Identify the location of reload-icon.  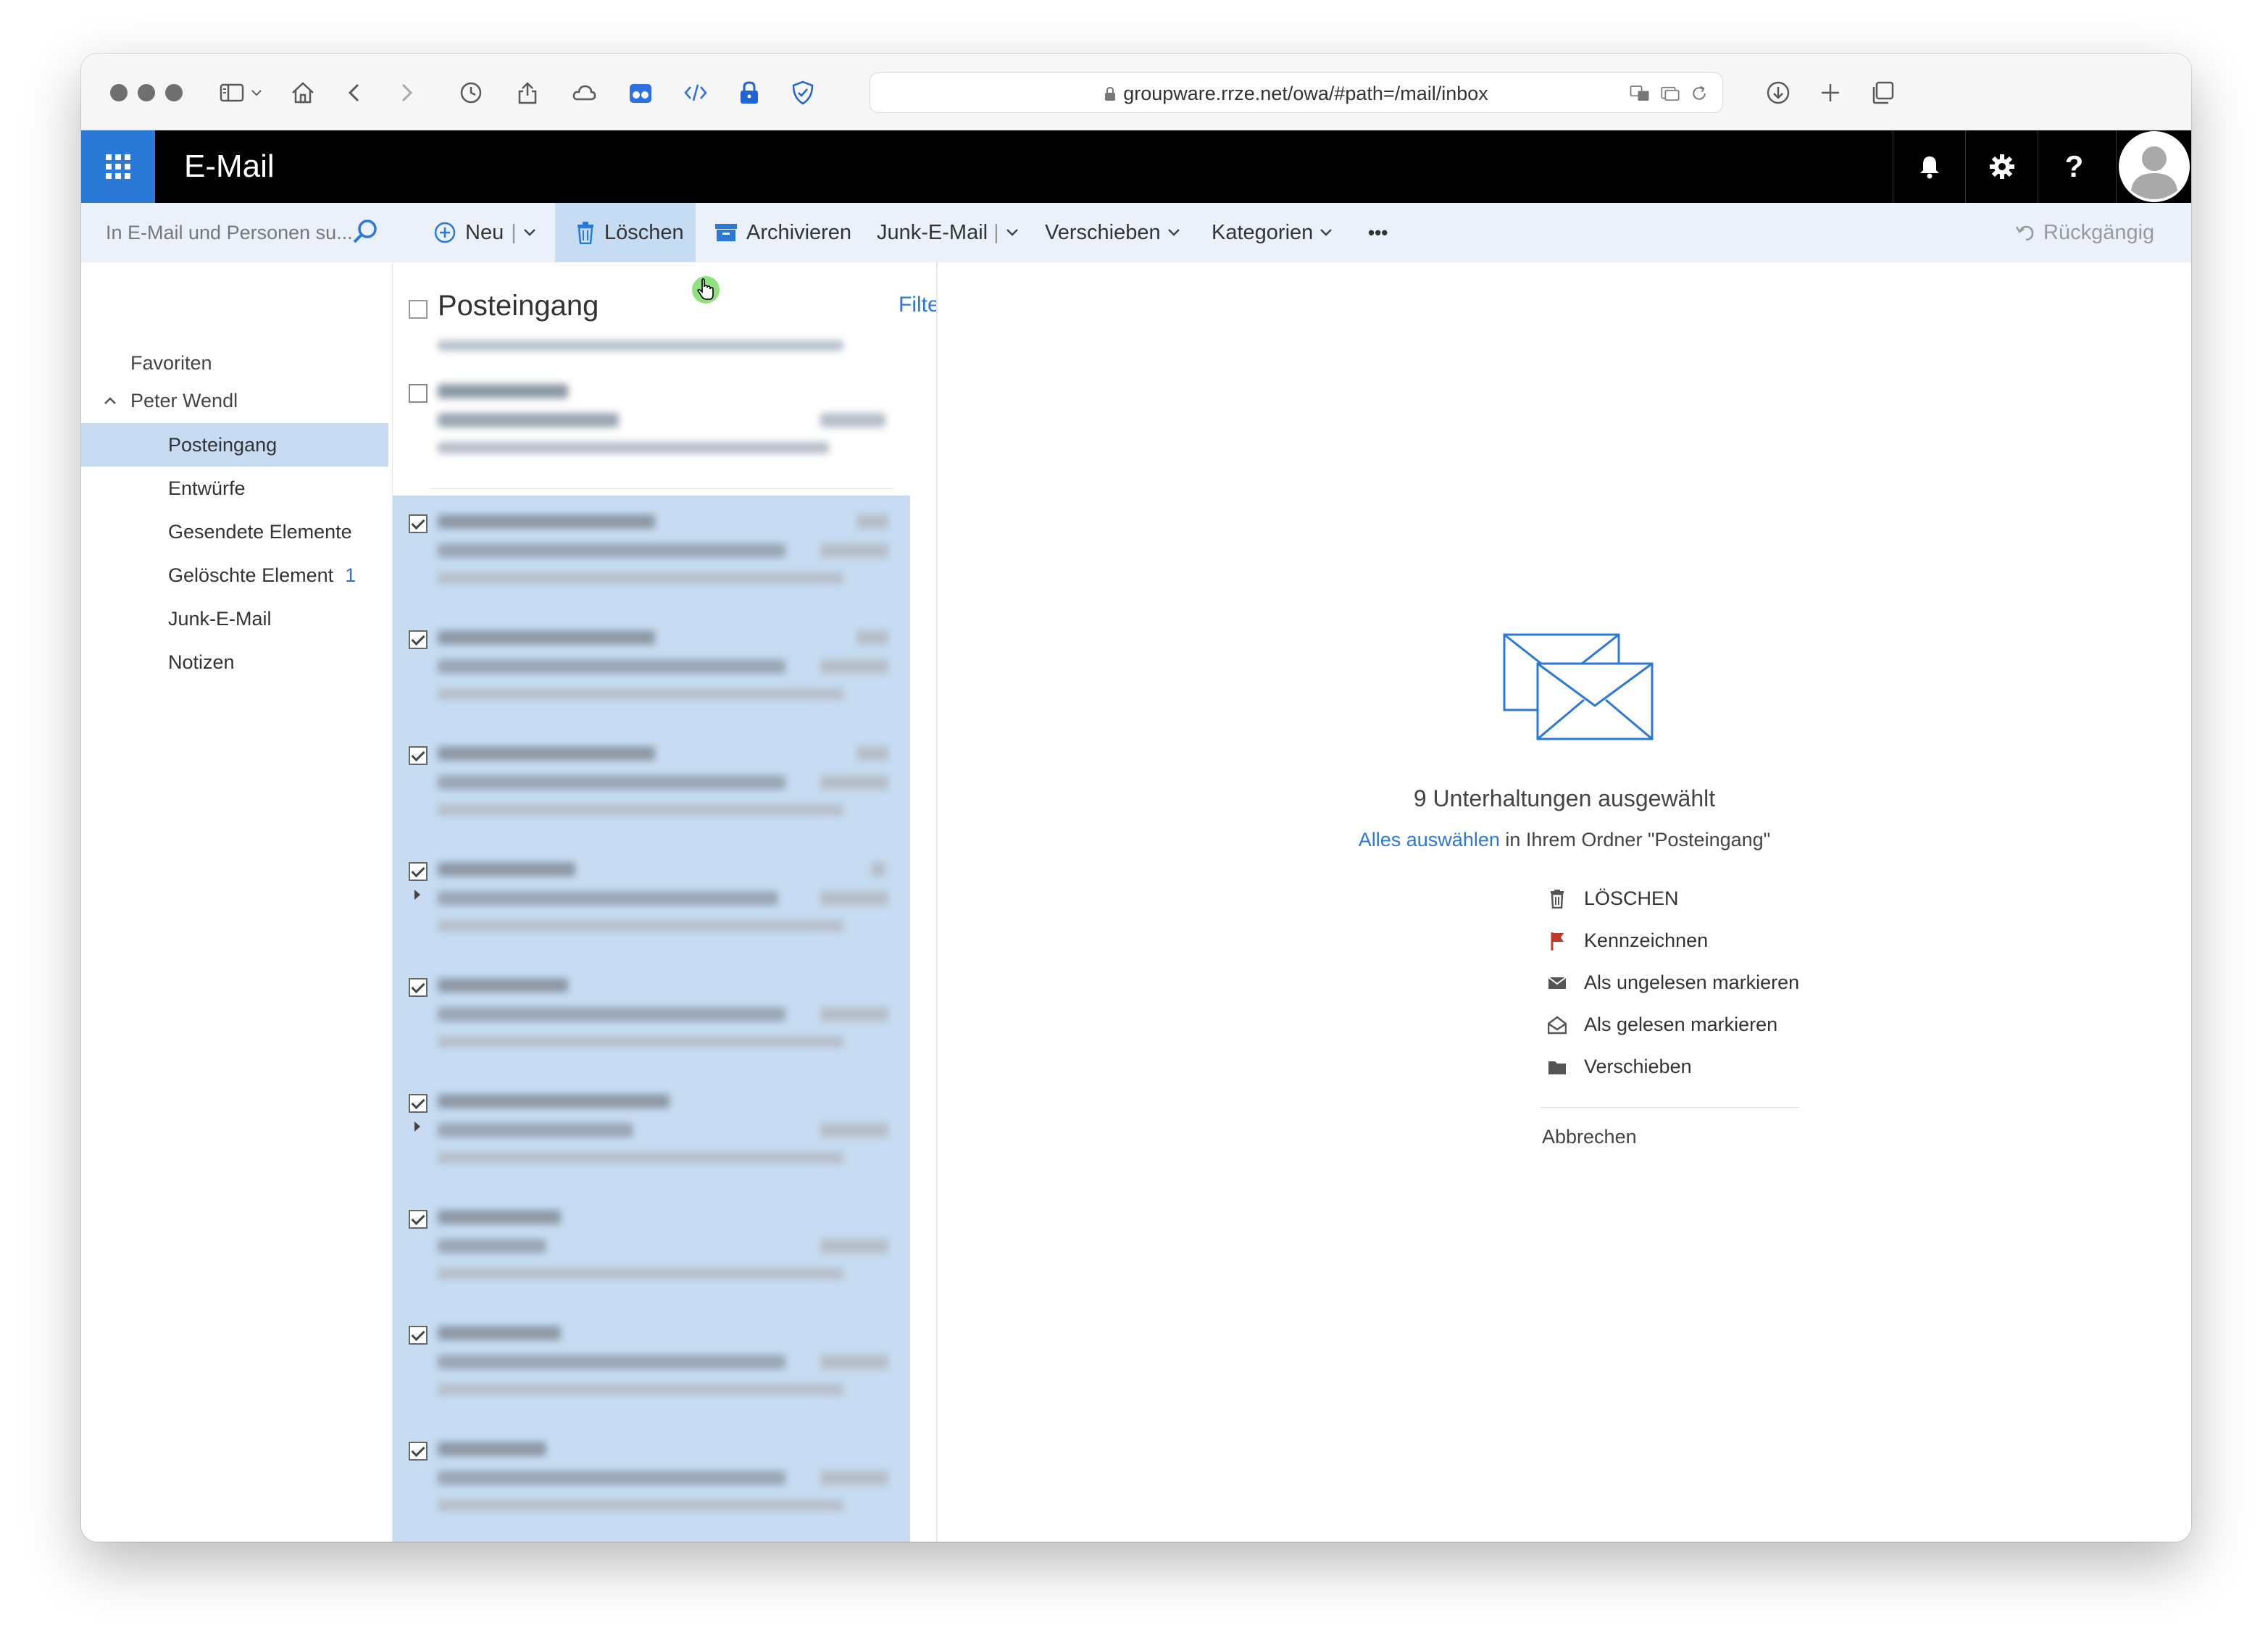
(1699, 93).